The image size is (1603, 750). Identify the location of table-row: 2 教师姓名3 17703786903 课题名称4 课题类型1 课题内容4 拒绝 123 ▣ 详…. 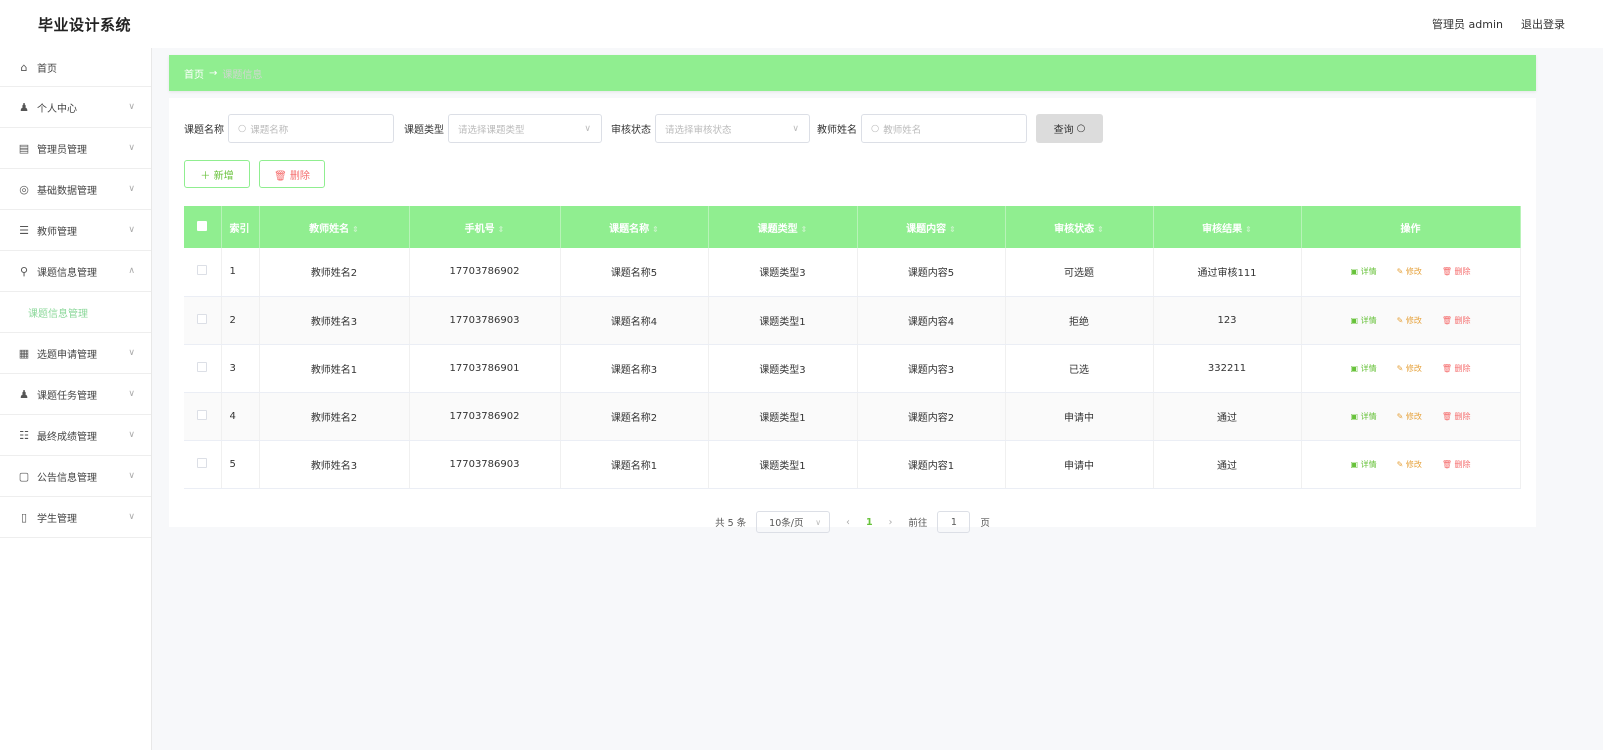
(852, 320).